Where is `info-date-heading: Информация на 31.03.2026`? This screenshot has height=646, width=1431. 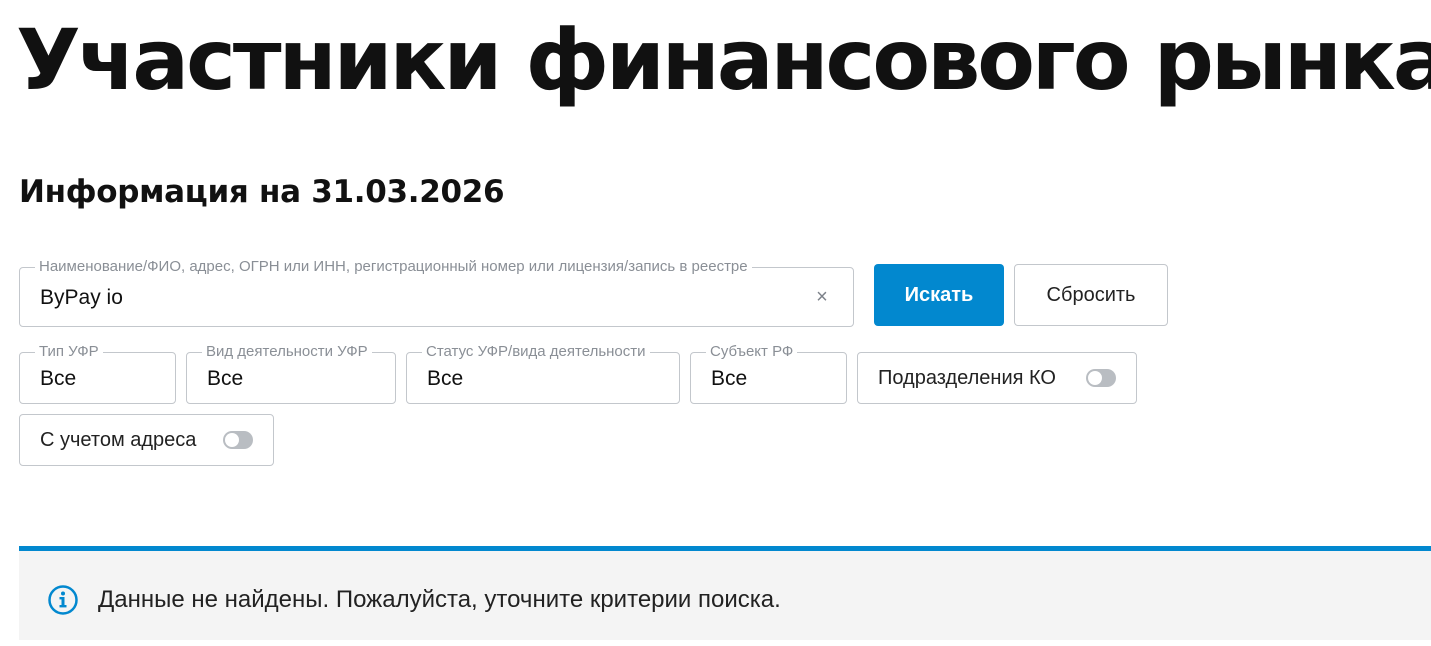
info-date-heading: Информация на 31.03.2026 is located at coordinates (262, 192).